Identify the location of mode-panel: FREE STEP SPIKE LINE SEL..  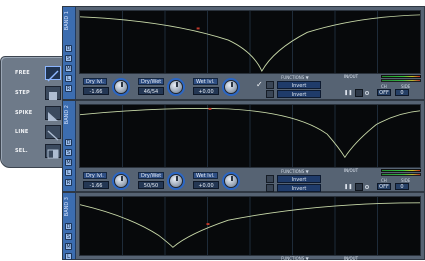
(35, 112).